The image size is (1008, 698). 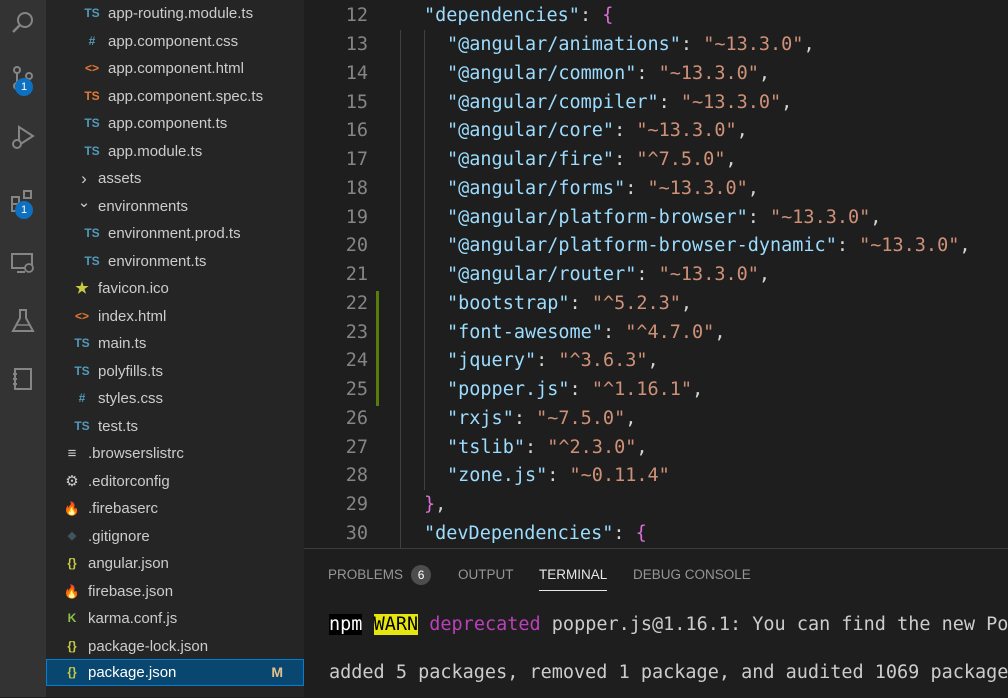 I want to click on file-item-app-routing-module: TS app-routing.module.ts, so click(x=175, y=13).